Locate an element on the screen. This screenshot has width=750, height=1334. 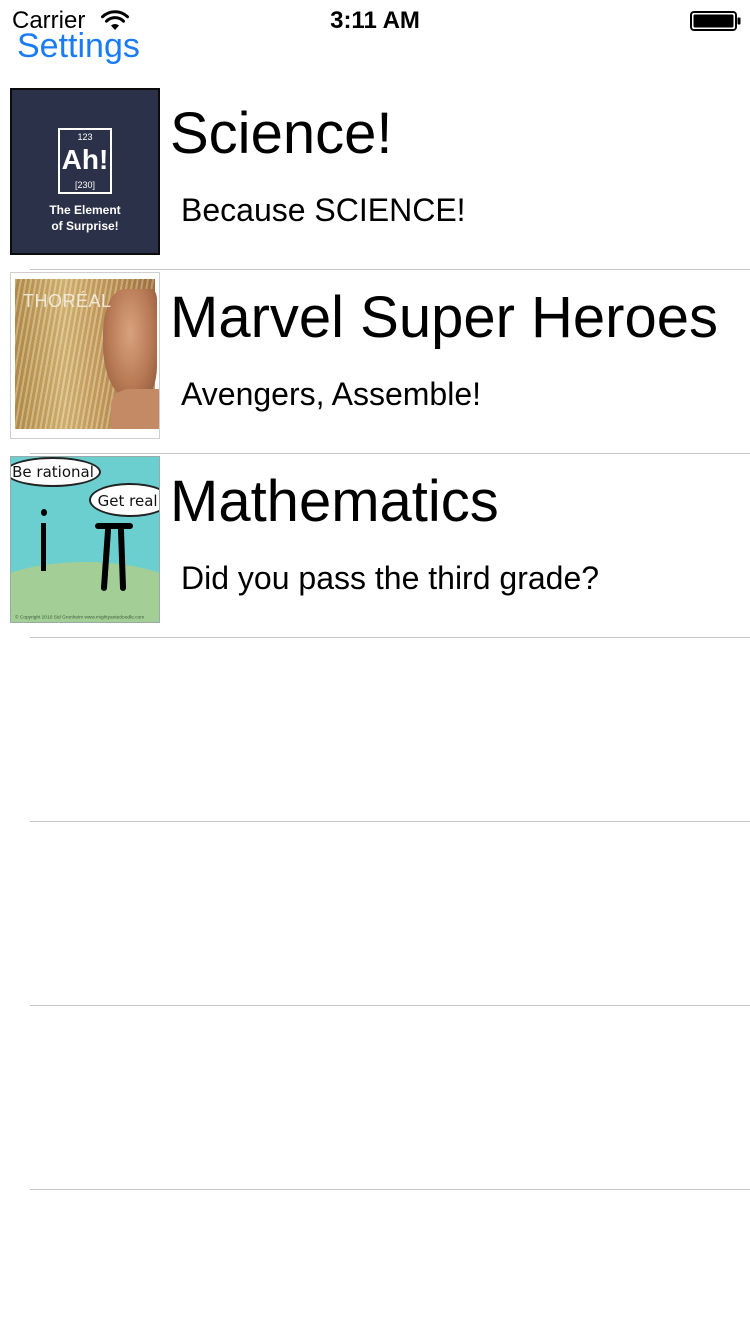
element-mass: [230] is located at coordinates (85, 185).